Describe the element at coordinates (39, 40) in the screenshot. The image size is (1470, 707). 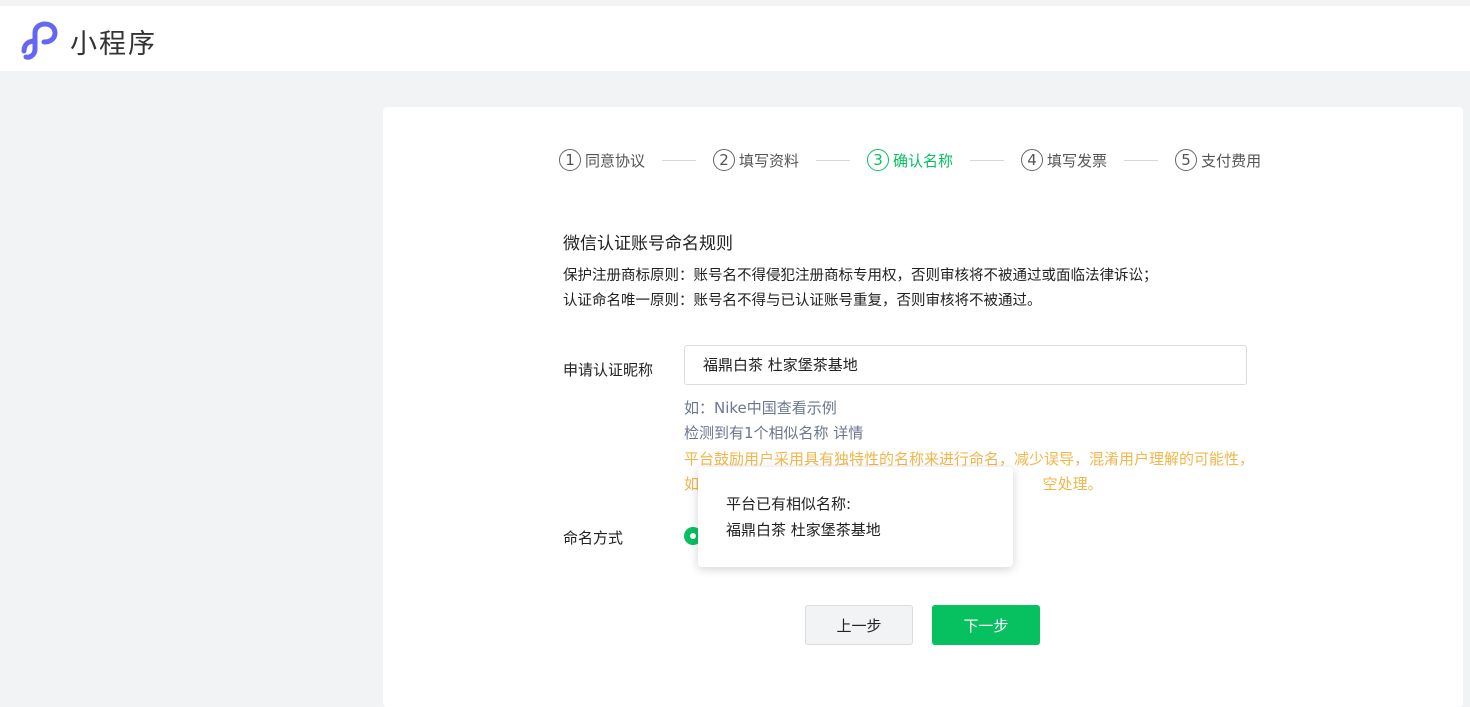
I see `miniprogram-logo-icon` at that location.